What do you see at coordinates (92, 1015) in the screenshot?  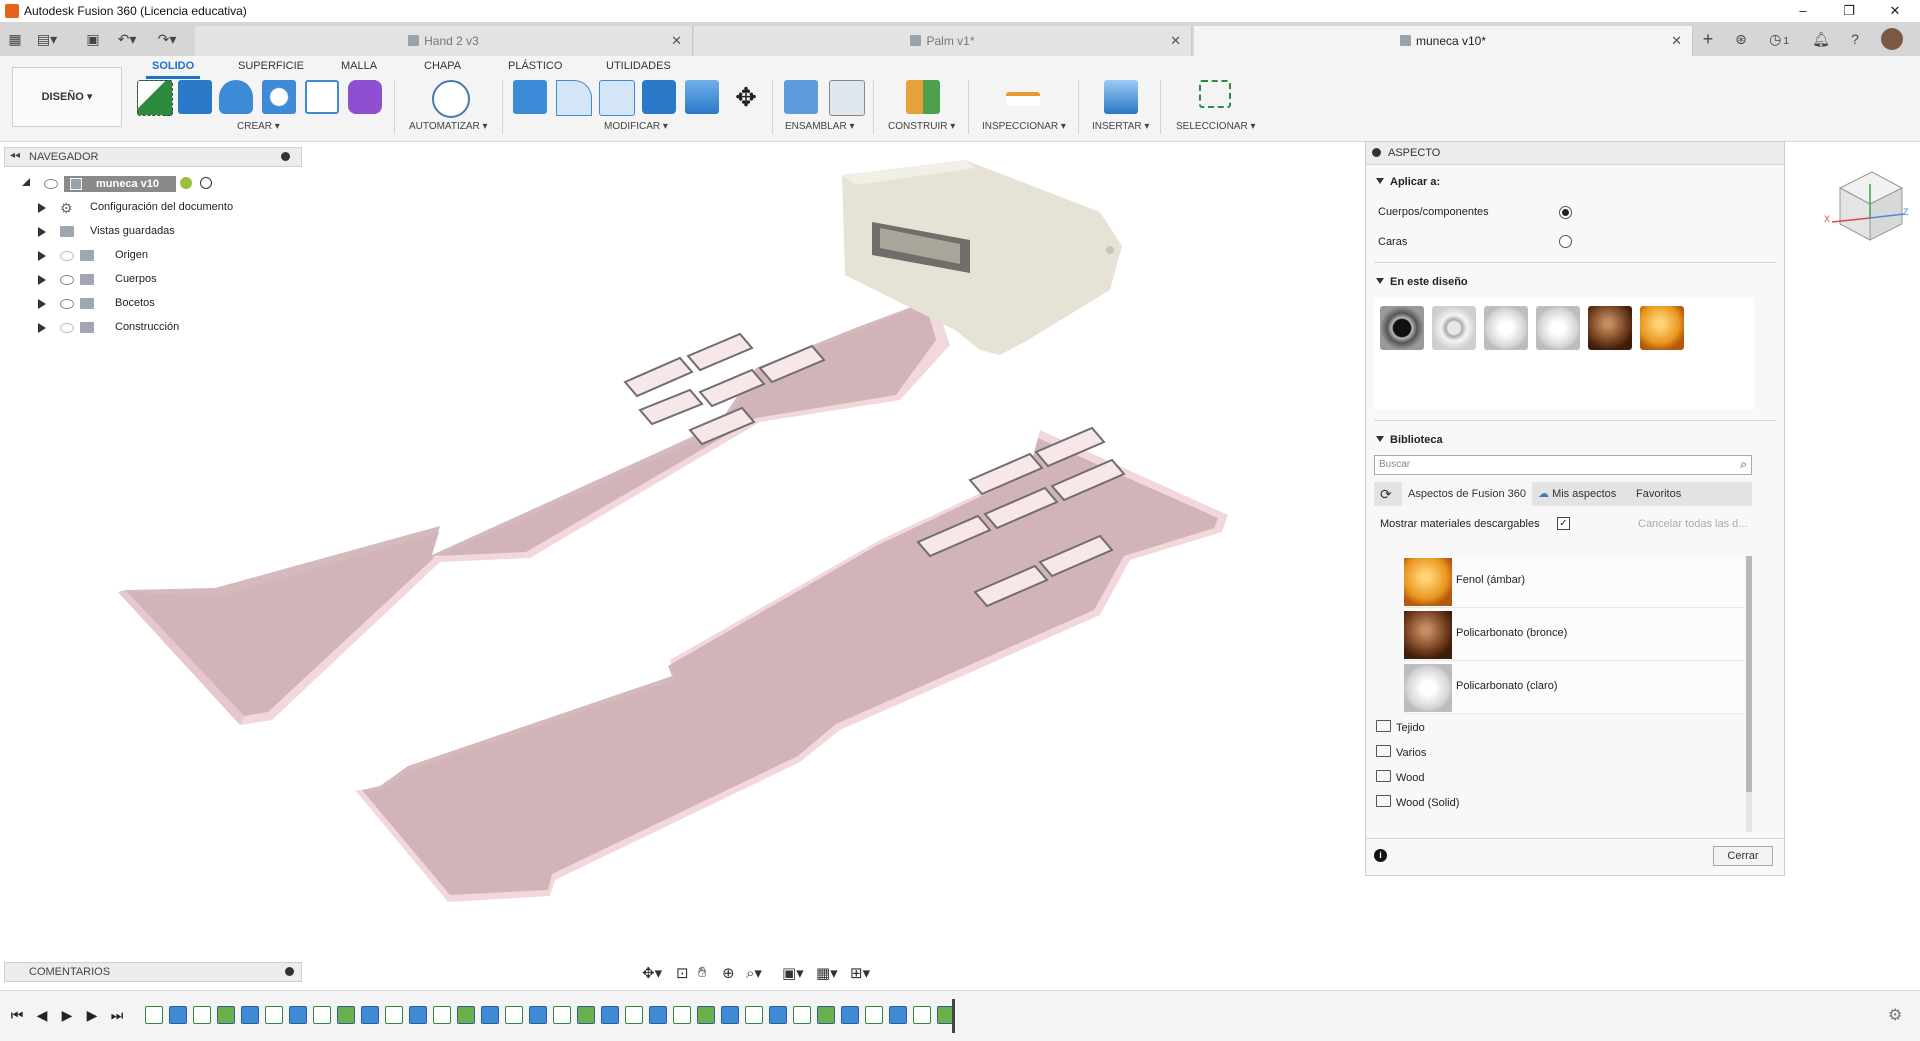 I see `timeline-forward-icon: ▶` at bounding box center [92, 1015].